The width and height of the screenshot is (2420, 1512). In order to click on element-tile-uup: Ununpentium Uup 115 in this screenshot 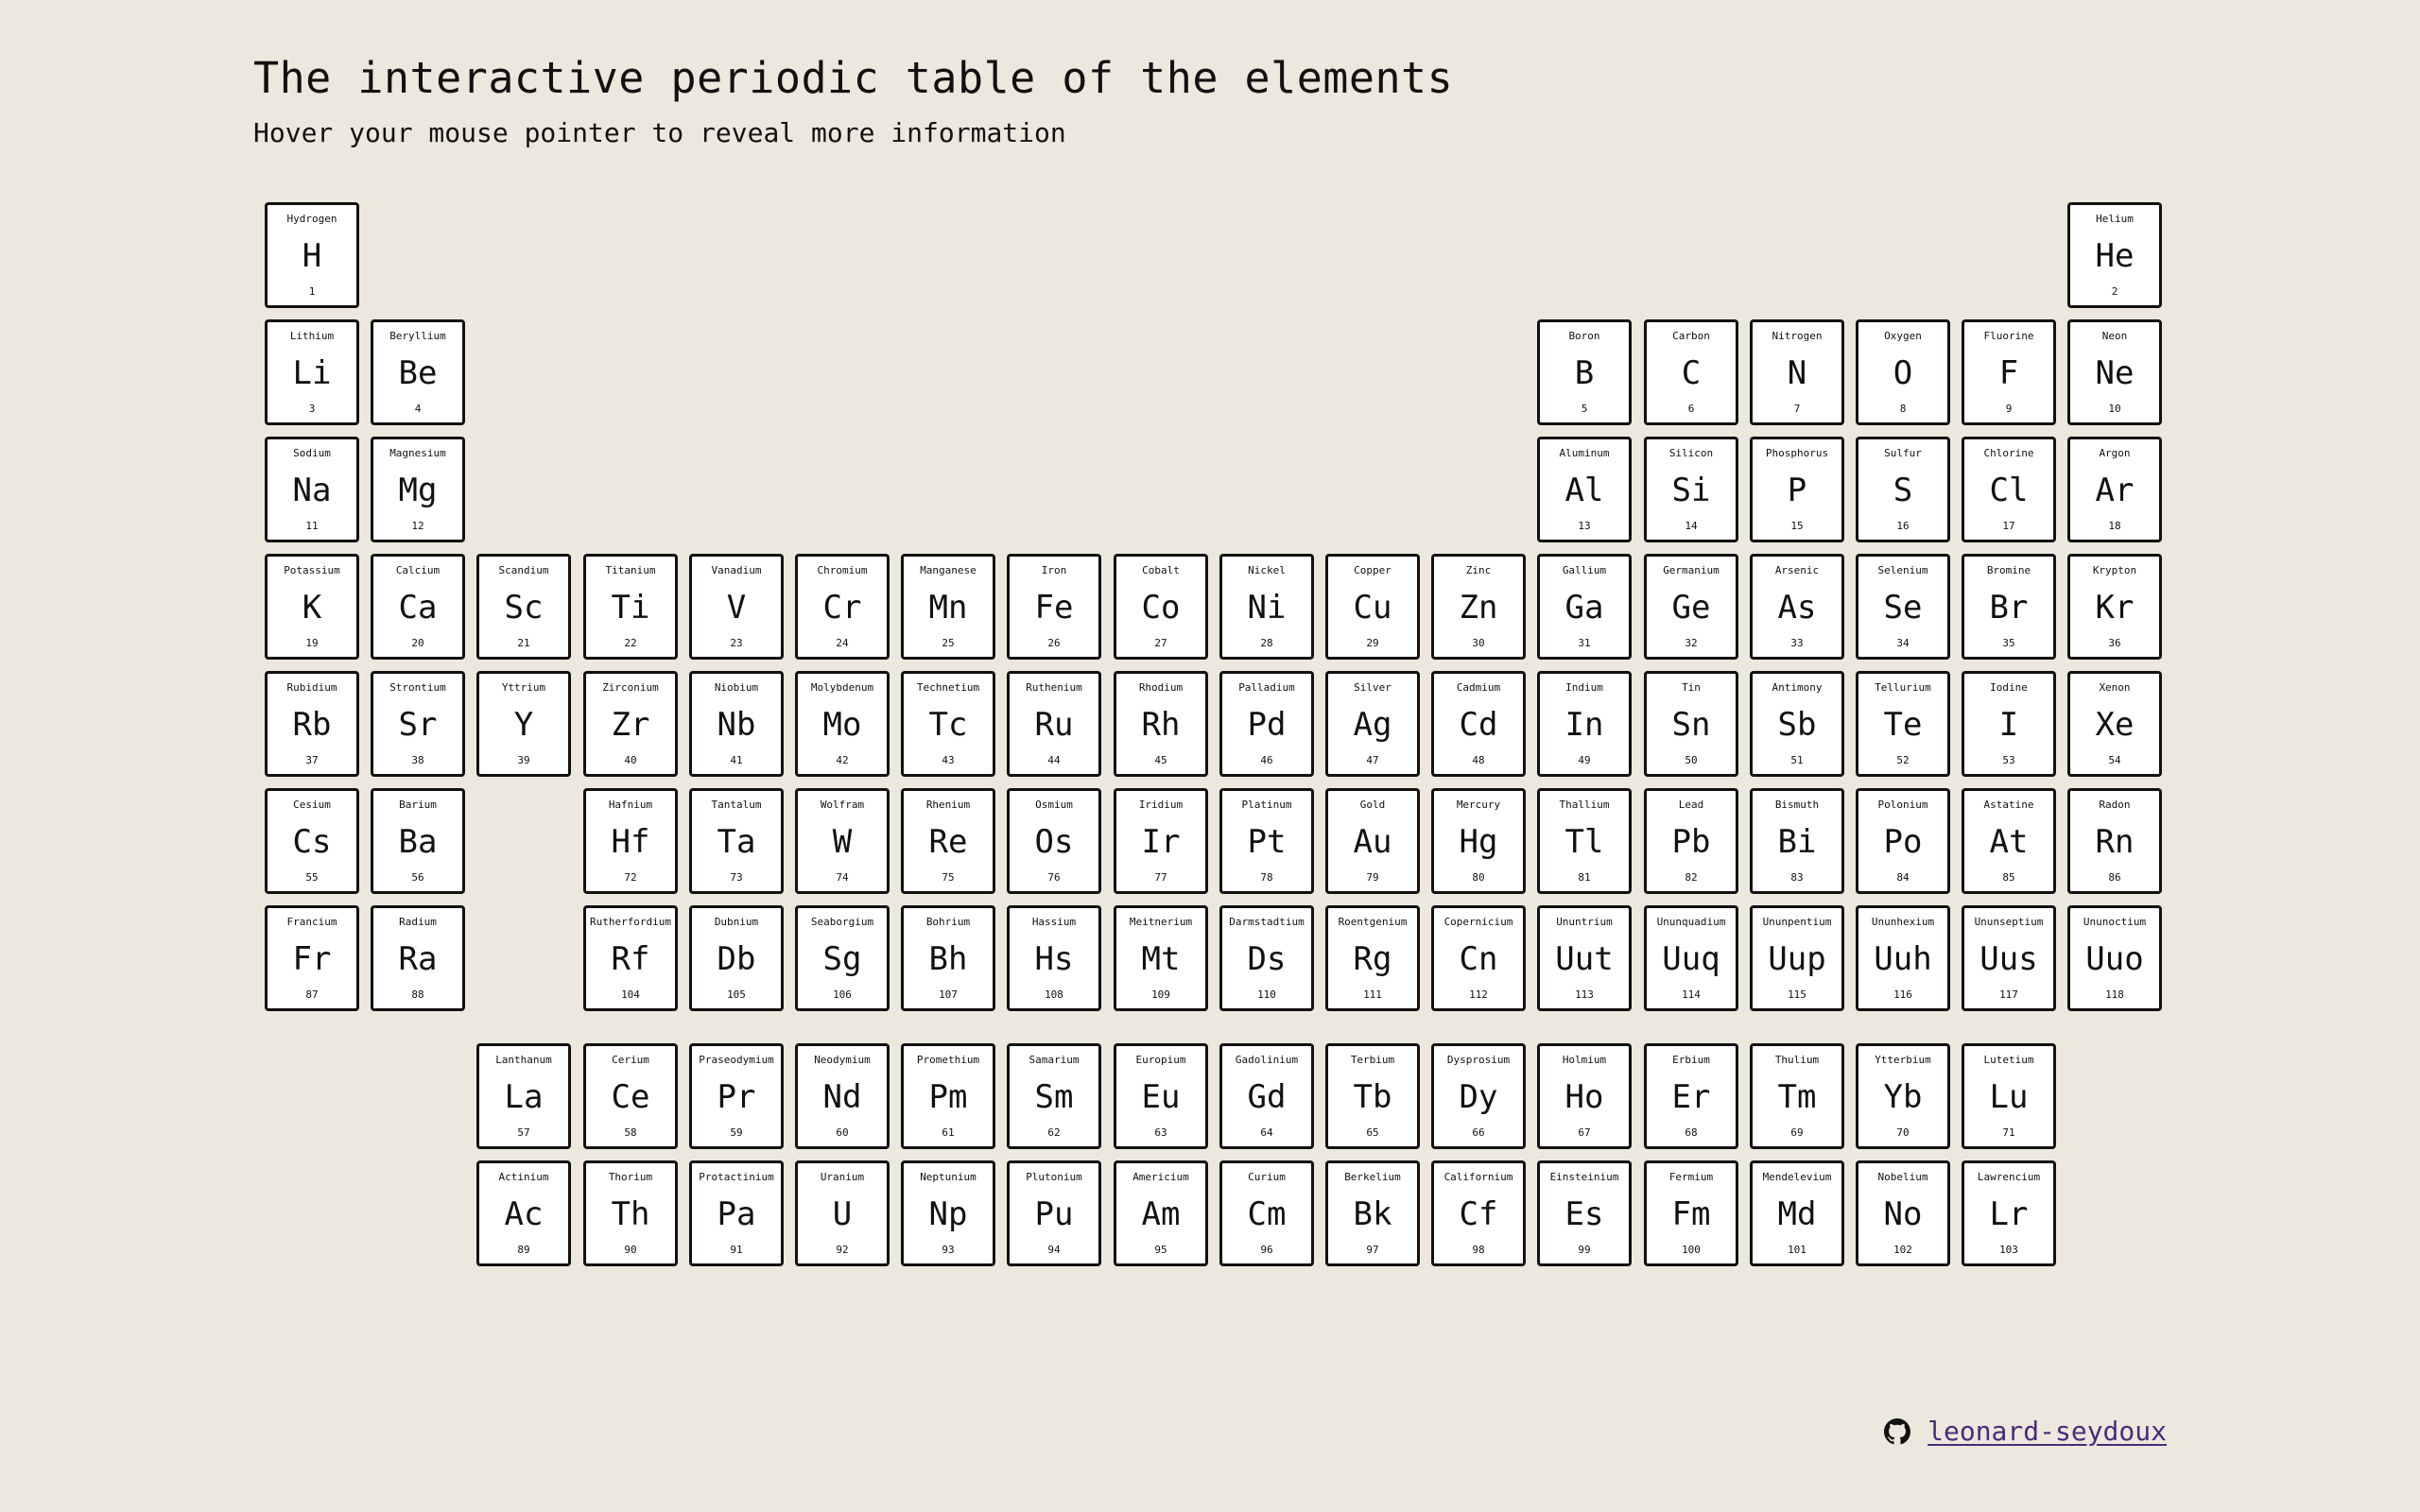, I will do `click(1797, 958)`.